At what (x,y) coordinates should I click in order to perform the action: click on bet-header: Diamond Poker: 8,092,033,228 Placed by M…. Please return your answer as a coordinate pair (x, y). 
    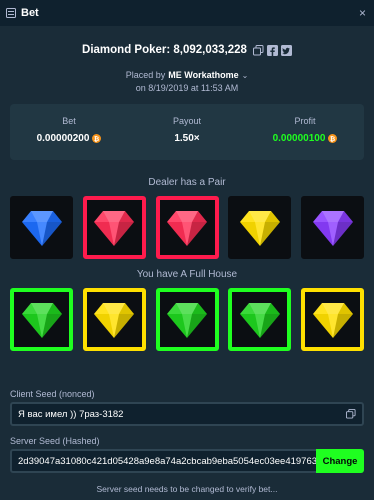
    Looking at the image, I should click on (187, 68).